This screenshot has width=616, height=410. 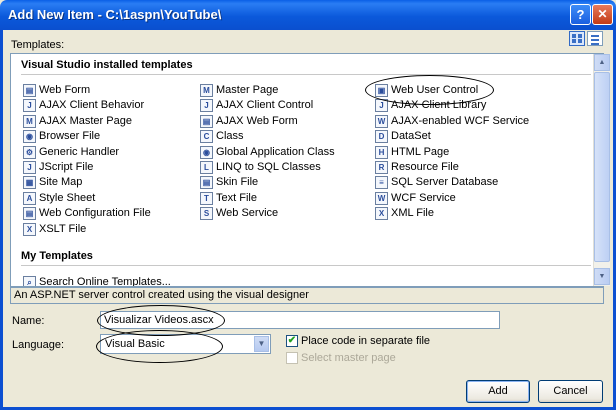 What do you see at coordinates (268, 167) in the screenshot?
I see `template-item-label: LINQ to SQL Classes` at bounding box center [268, 167].